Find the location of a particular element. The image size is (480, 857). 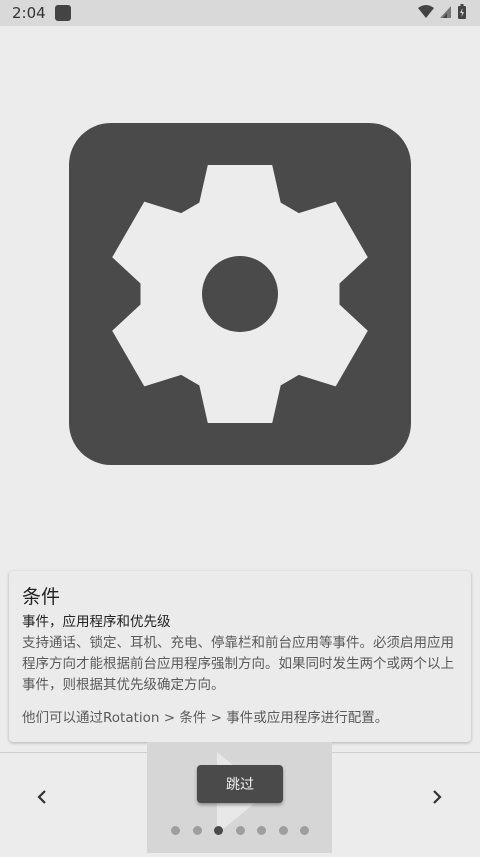

status-bar: 2:04 is located at coordinates (240, 13).